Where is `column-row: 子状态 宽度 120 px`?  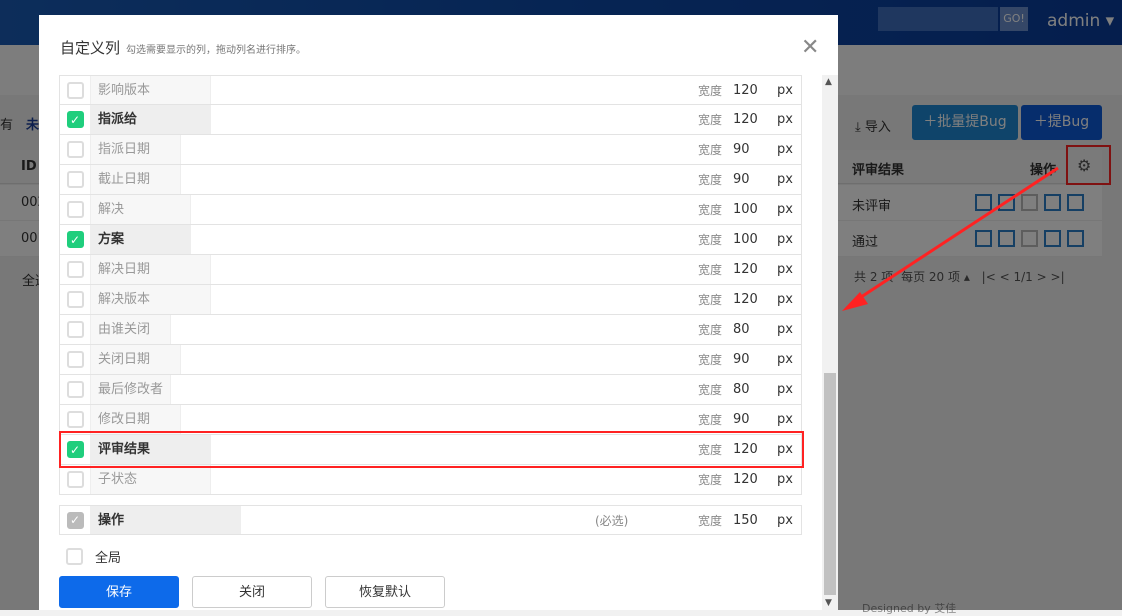
column-row: 子状态 宽度 120 px is located at coordinates (430, 480).